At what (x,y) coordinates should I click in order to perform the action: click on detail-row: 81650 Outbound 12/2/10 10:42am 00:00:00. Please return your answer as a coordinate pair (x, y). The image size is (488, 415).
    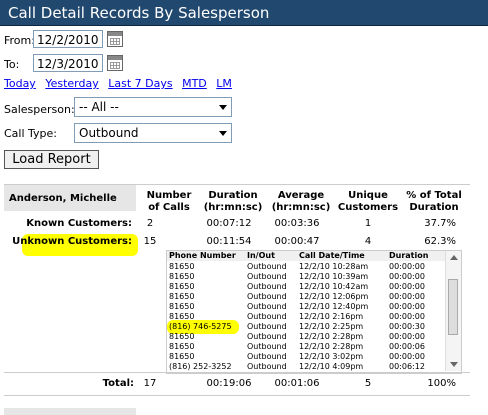
    Looking at the image, I should click on (306, 287).